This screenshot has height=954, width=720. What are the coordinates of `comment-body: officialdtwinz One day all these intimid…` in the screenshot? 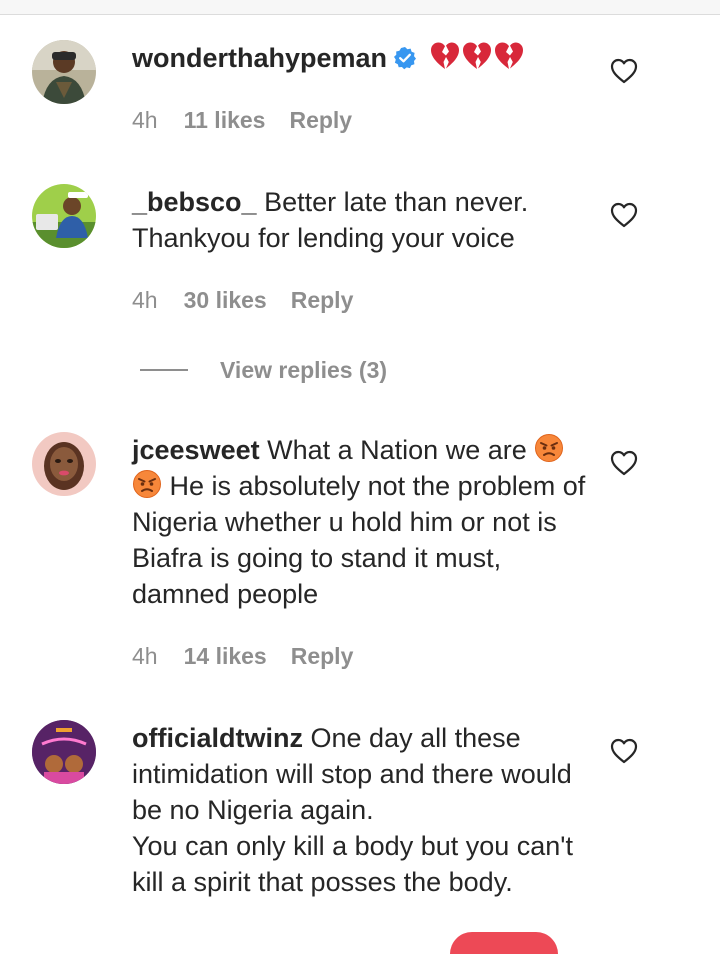 It's located at (362, 810).